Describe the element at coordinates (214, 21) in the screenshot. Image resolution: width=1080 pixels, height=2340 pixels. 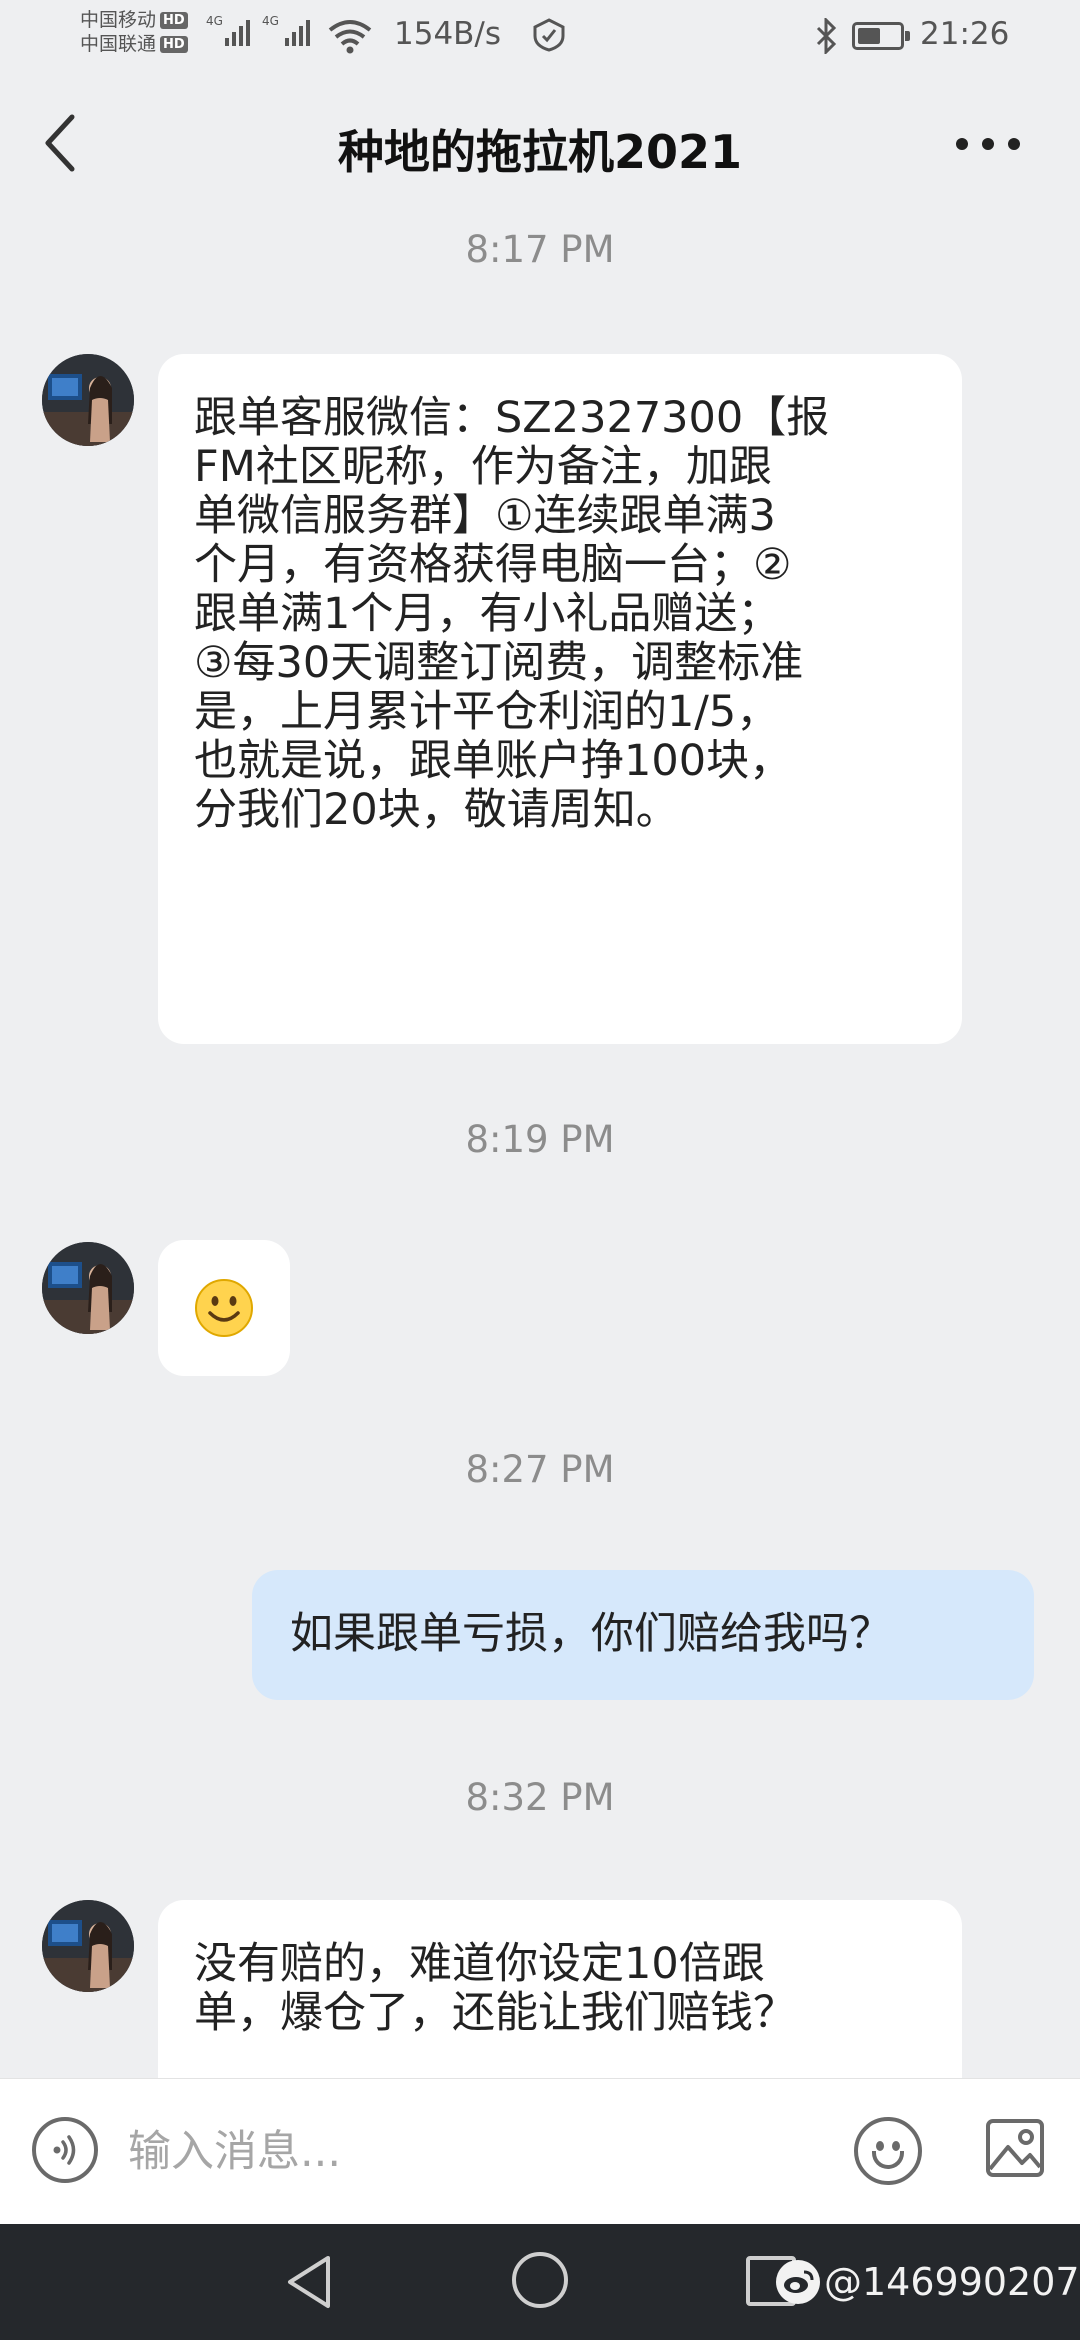
I see `network-1-label: 4G` at that location.